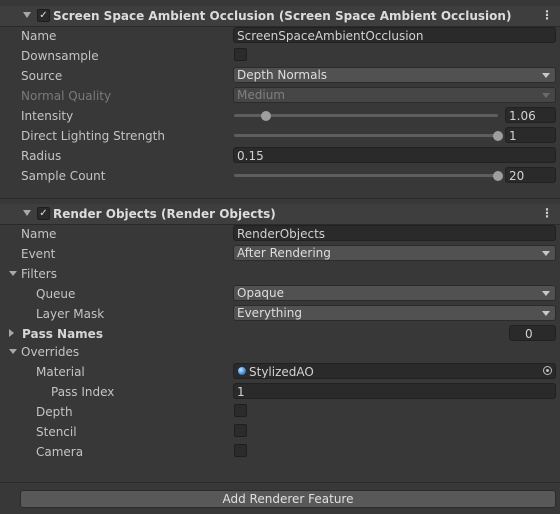 The height and width of the screenshot is (514, 560). What do you see at coordinates (60, 372) in the screenshot?
I see `material-label: Material` at bounding box center [60, 372].